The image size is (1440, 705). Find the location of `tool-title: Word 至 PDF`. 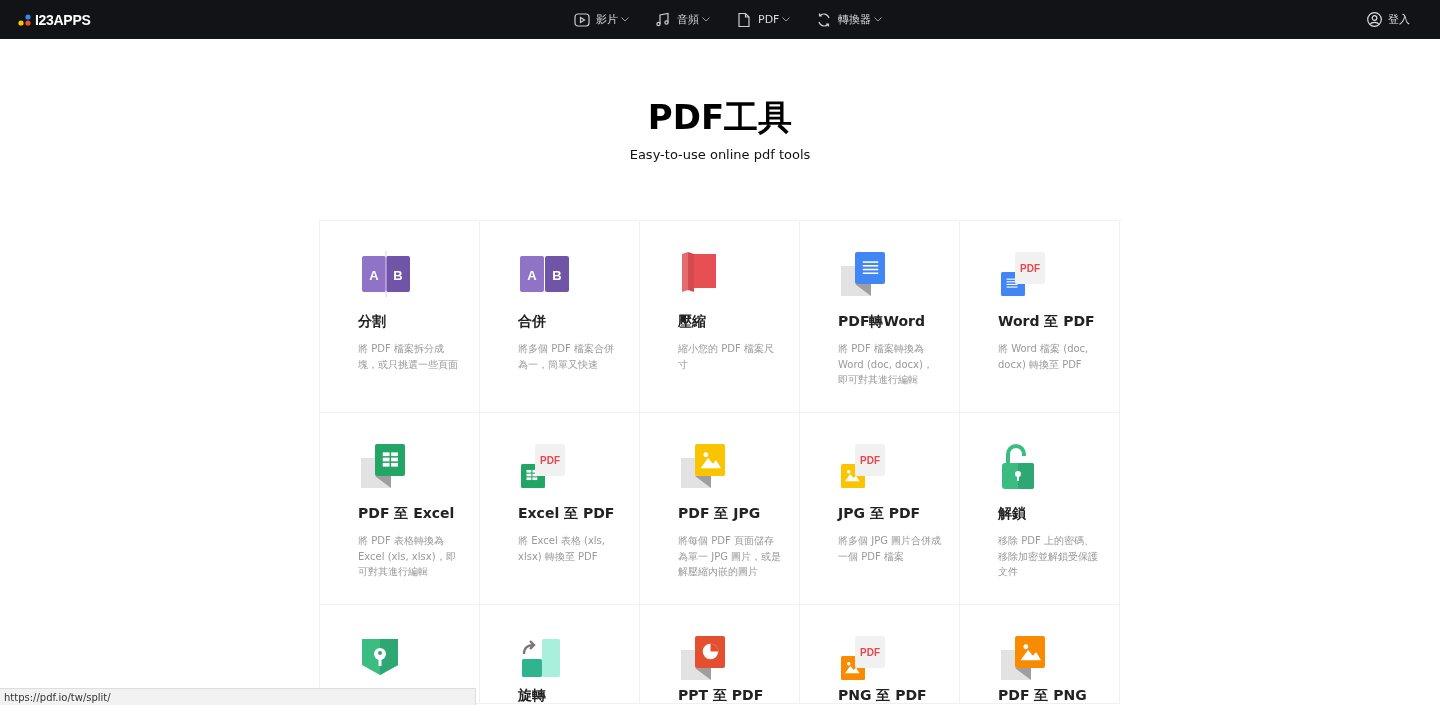

tool-title: Word 至 PDF is located at coordinates (1046, 322).